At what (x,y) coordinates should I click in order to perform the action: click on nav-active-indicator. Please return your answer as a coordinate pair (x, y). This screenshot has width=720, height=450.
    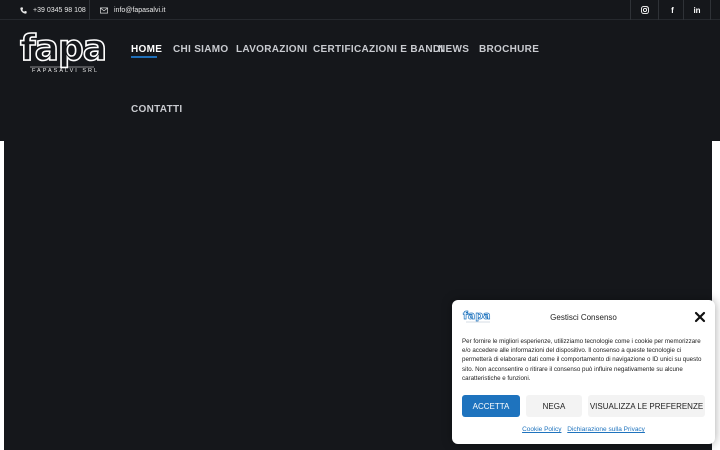
    Looking at the image, I should click on (144, 57).